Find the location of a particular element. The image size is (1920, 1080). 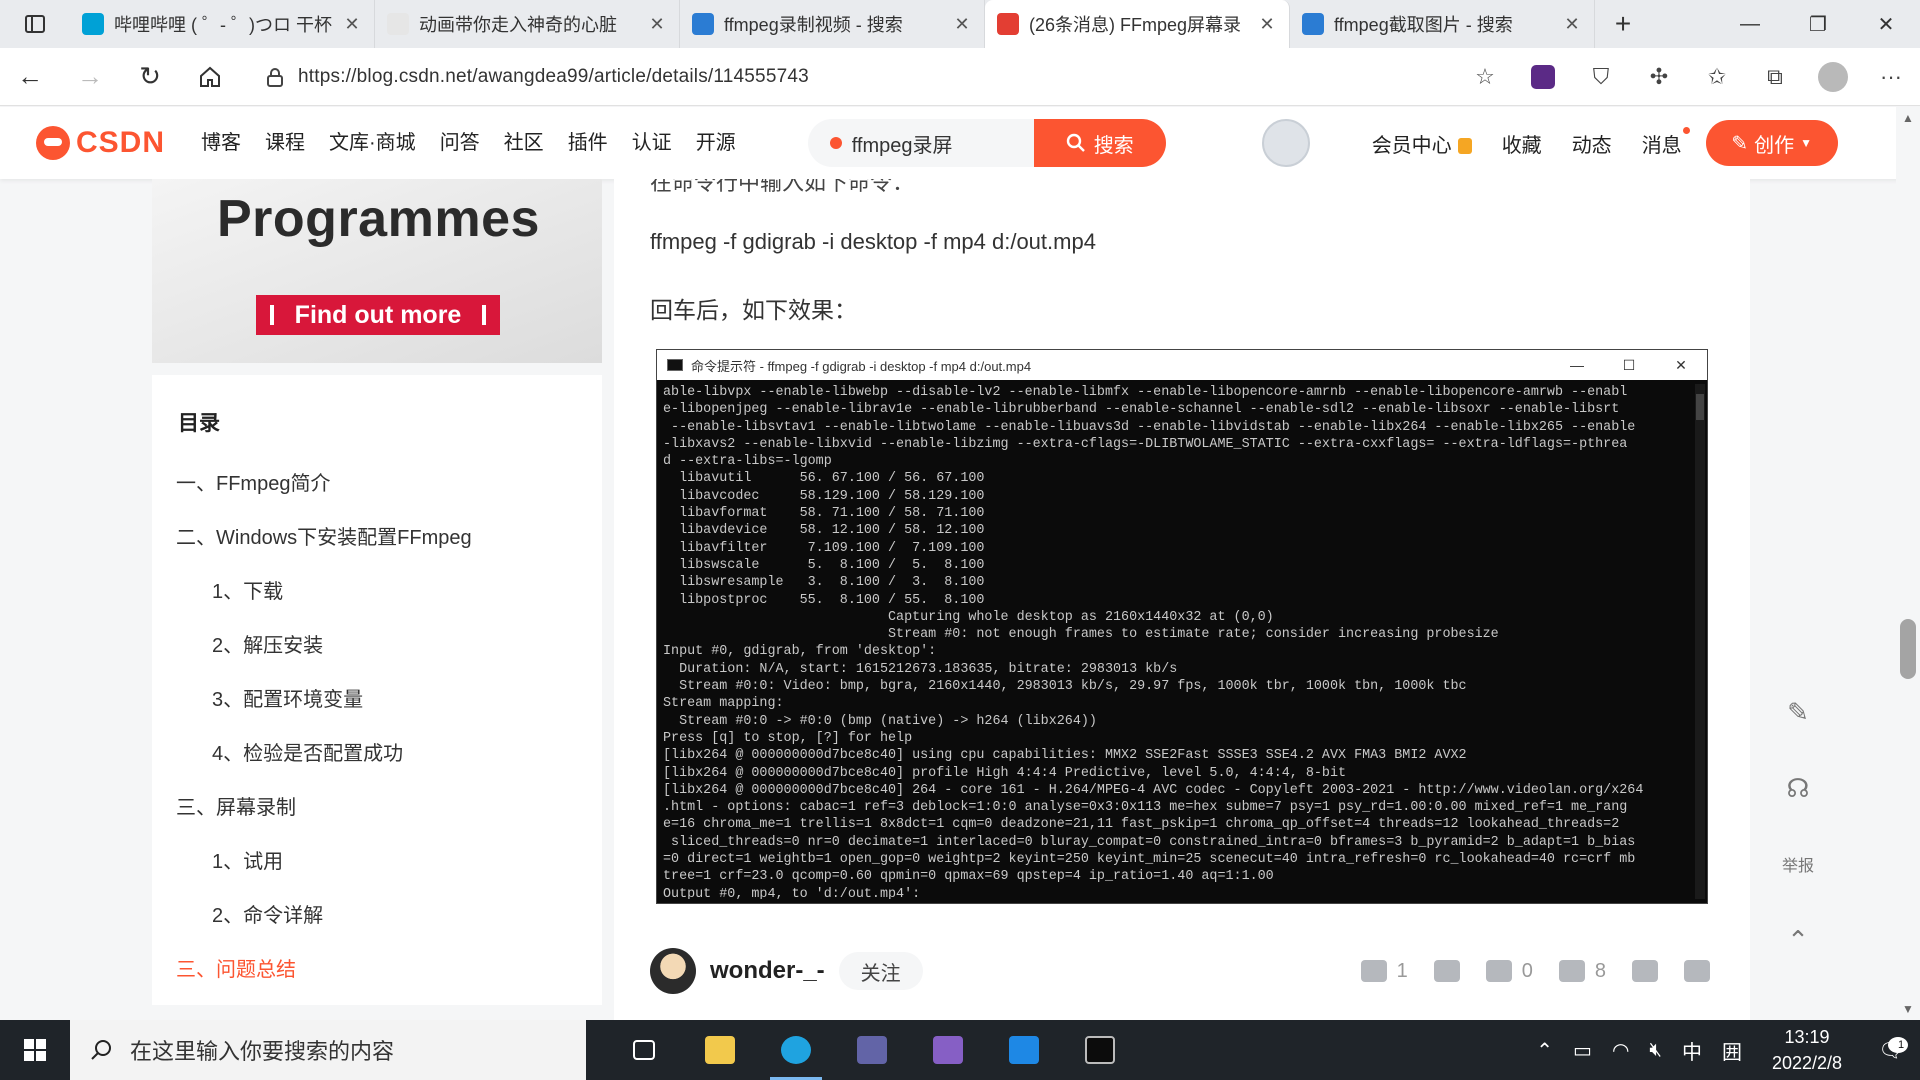

toc-item: 一、FFmpeg简介 is located at coordinates (253, 481).